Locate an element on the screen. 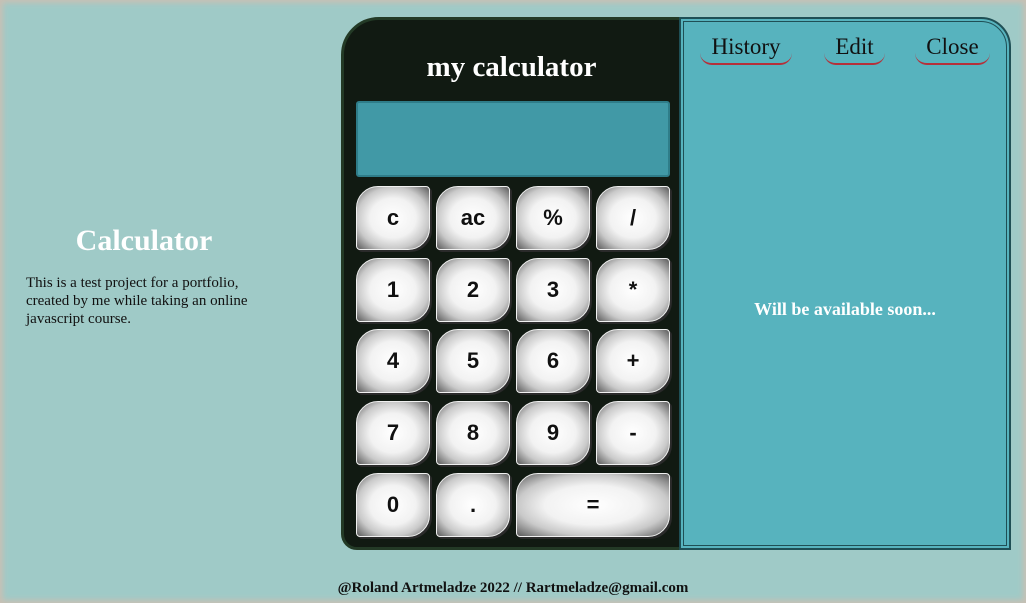 Image resolution: width=1026 pixels, height=603 pixels. tab-edit: Edit is located at coordinates (854, 48).